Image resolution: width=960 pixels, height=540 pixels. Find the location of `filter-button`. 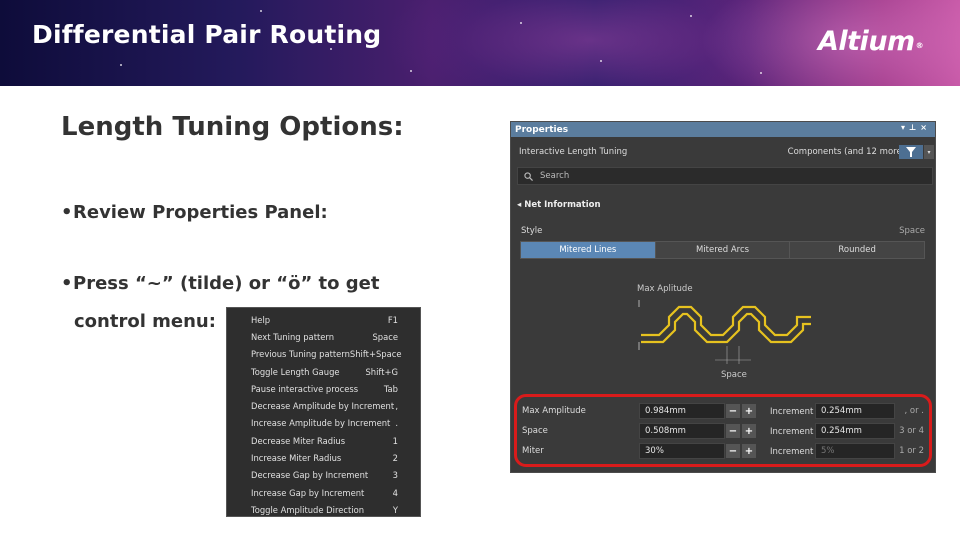

filter-button is located at coordinates (911, 152).